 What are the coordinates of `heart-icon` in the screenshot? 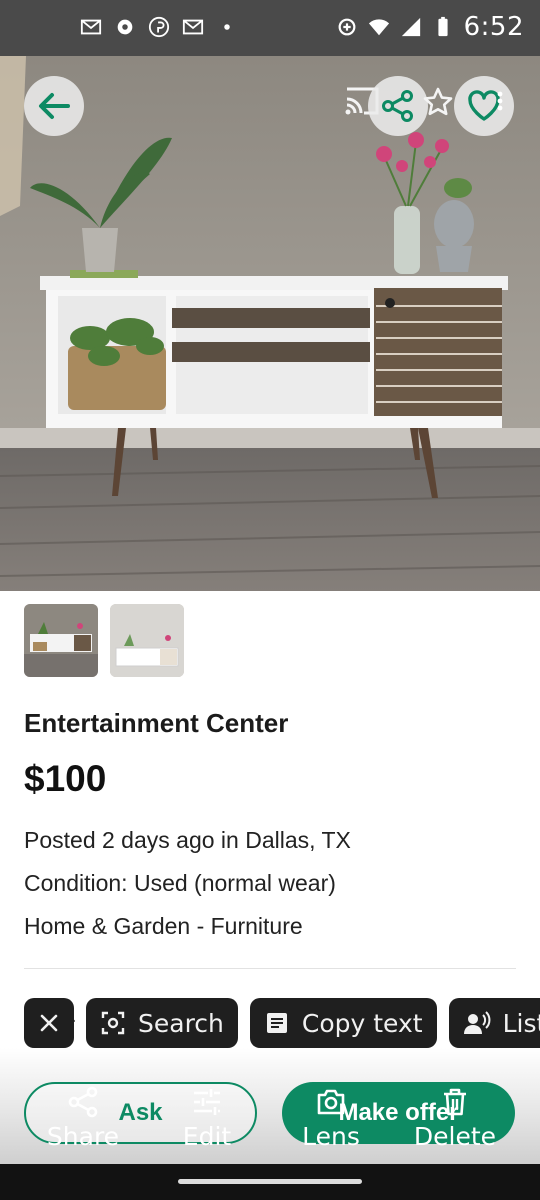 It's located at (485, 105).